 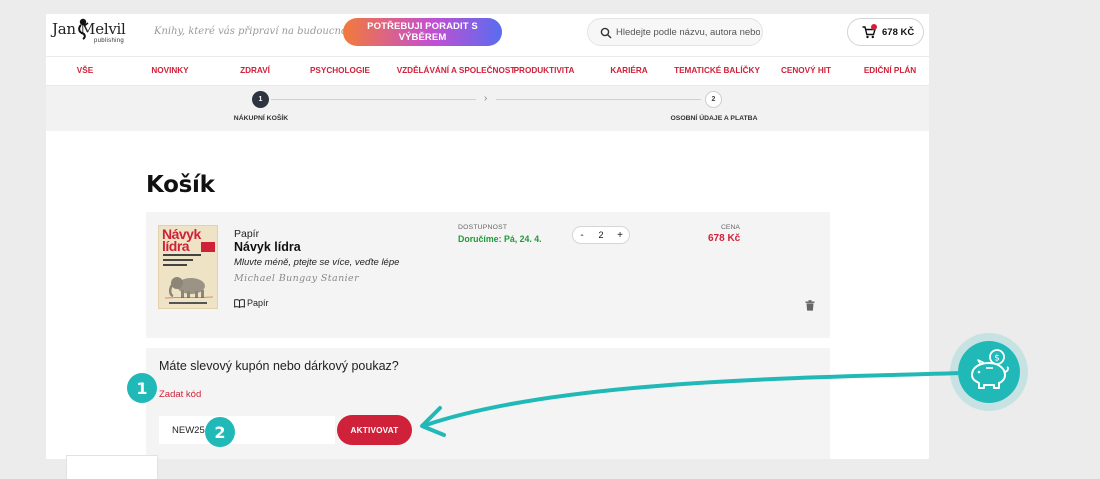 I want to click on annotation-marker-2: 2, so click(x=220, y=432).